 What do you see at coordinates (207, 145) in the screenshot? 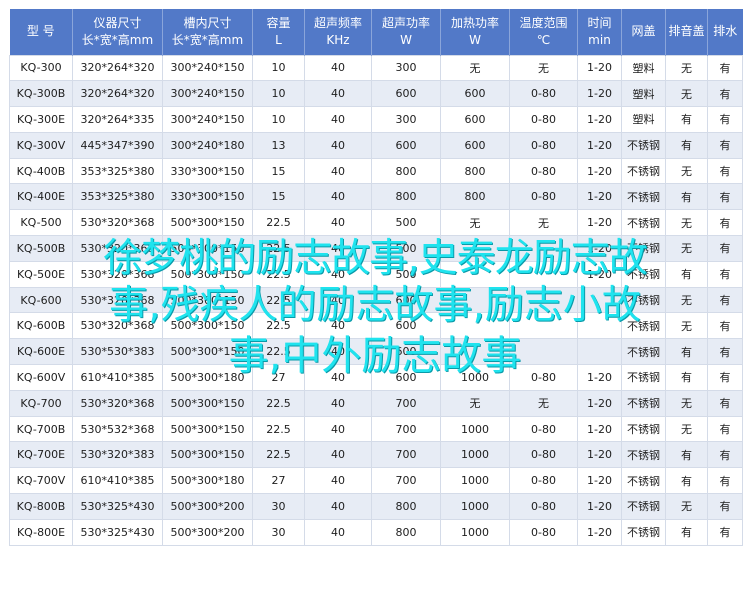
I see `table-cell: 300*240*180` at bounding box center [207, 145].